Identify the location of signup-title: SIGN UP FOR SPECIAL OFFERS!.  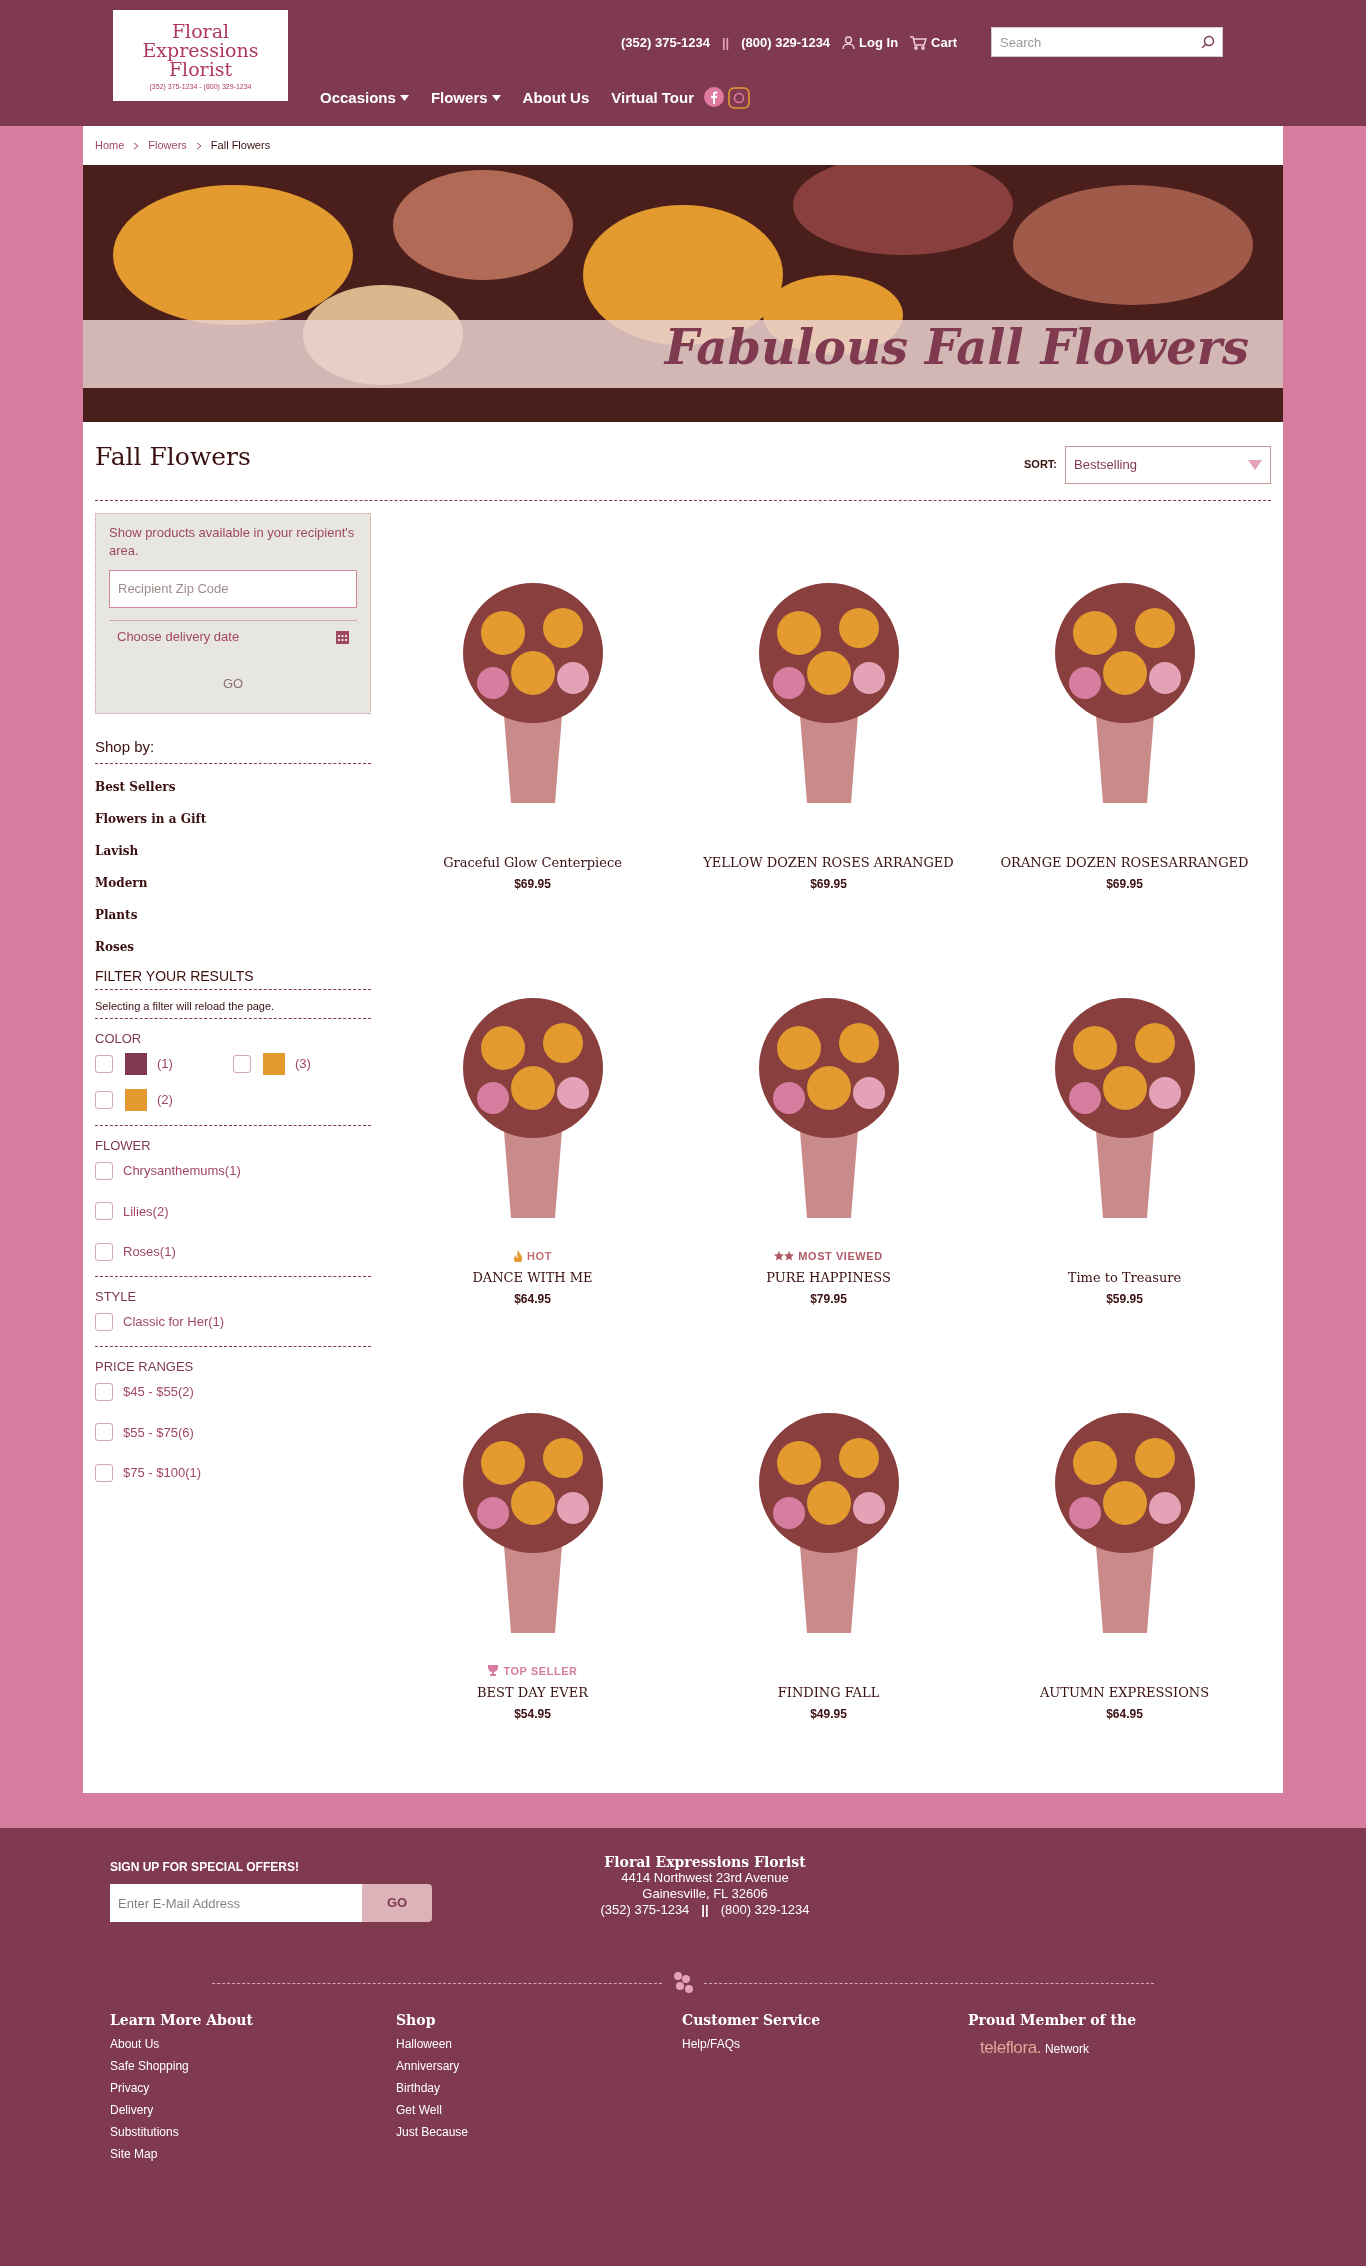
(205, 1867).